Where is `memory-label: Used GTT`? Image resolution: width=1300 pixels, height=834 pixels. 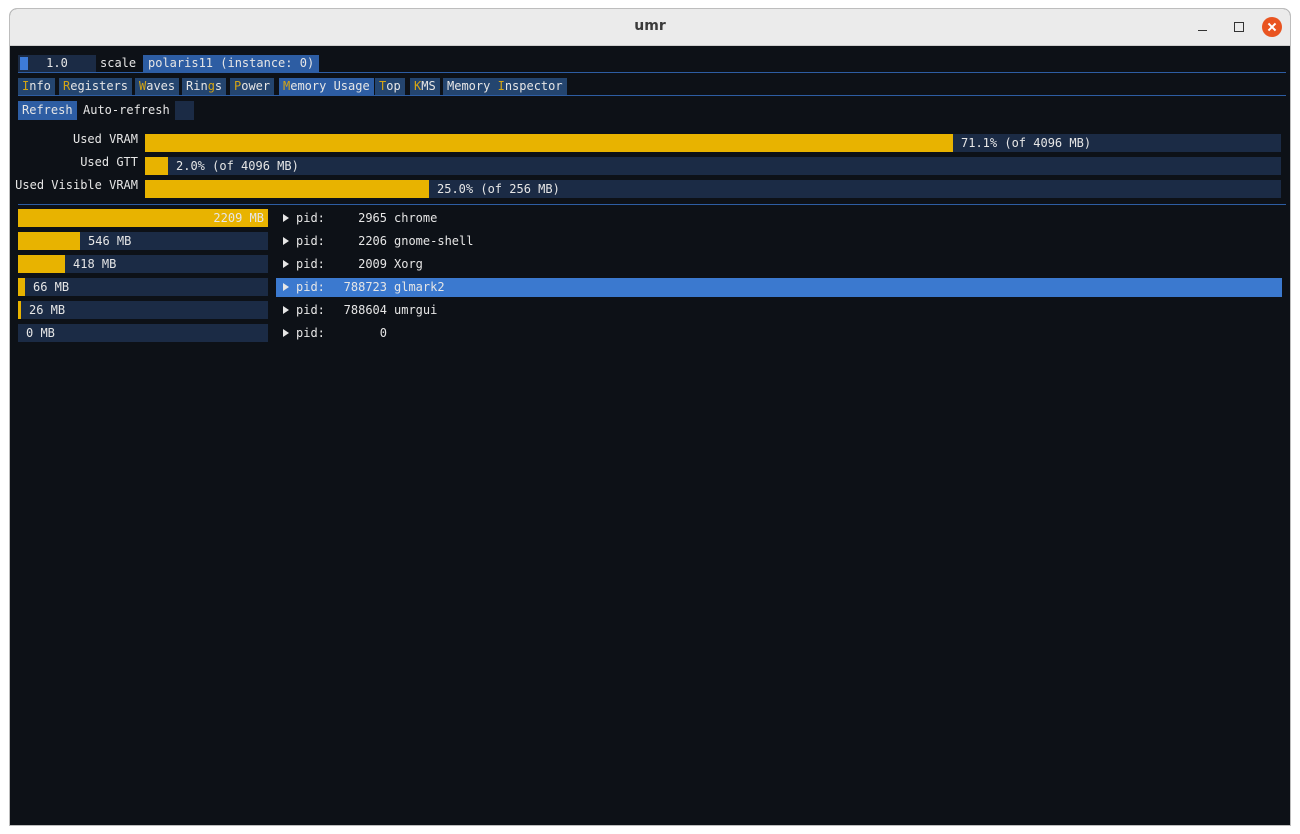 memory-label: Used GTT is located at coordinates (109, 162).